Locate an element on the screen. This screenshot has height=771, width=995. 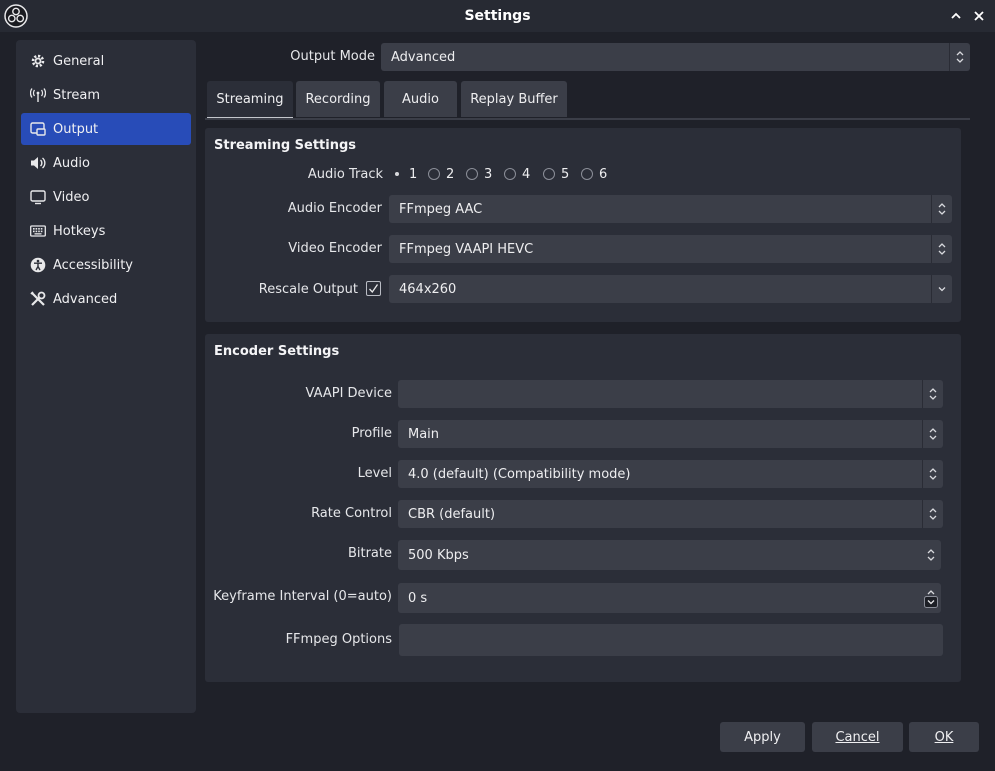
profile-value: Main is located at coordinates (424, 434).